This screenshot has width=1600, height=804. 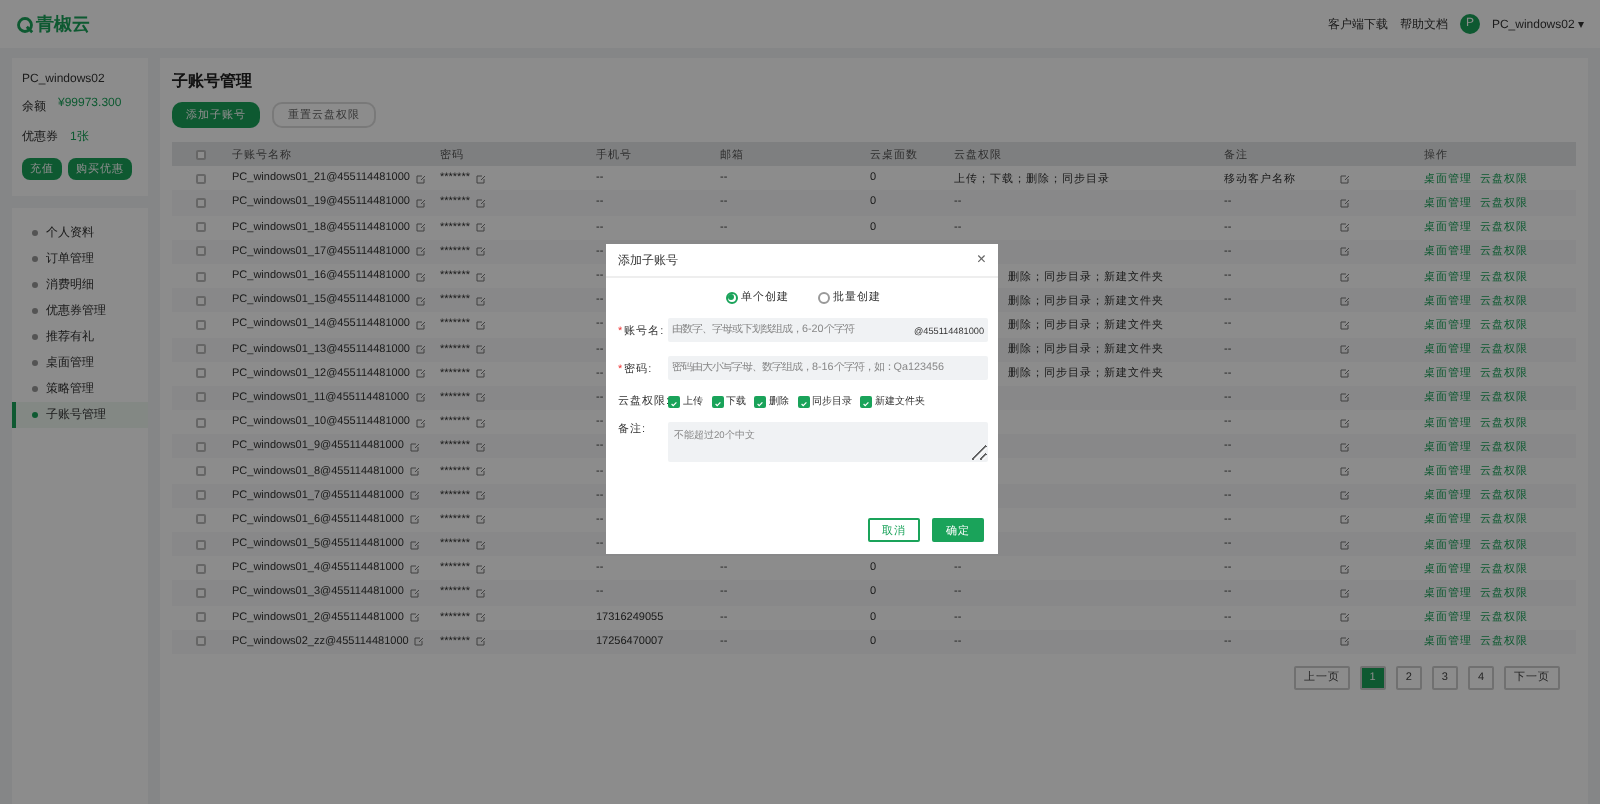 I want to click on logo-icon, so click(x=25, y=24).